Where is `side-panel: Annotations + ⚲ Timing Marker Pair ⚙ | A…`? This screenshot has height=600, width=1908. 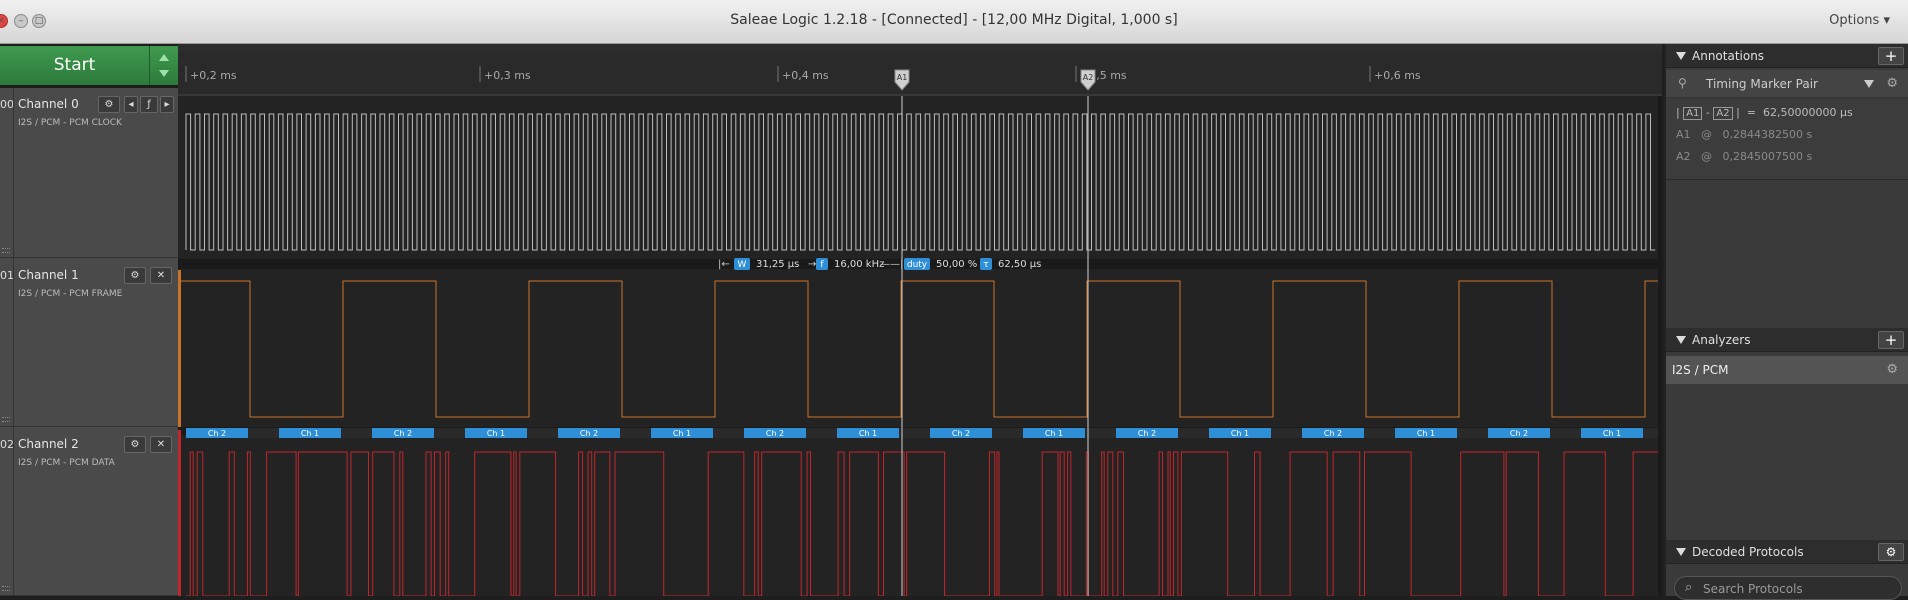 side-panel: Annotations + ⚲ Timing Marker Pair ⚙ | A… is located at coordinates (1786, 322).